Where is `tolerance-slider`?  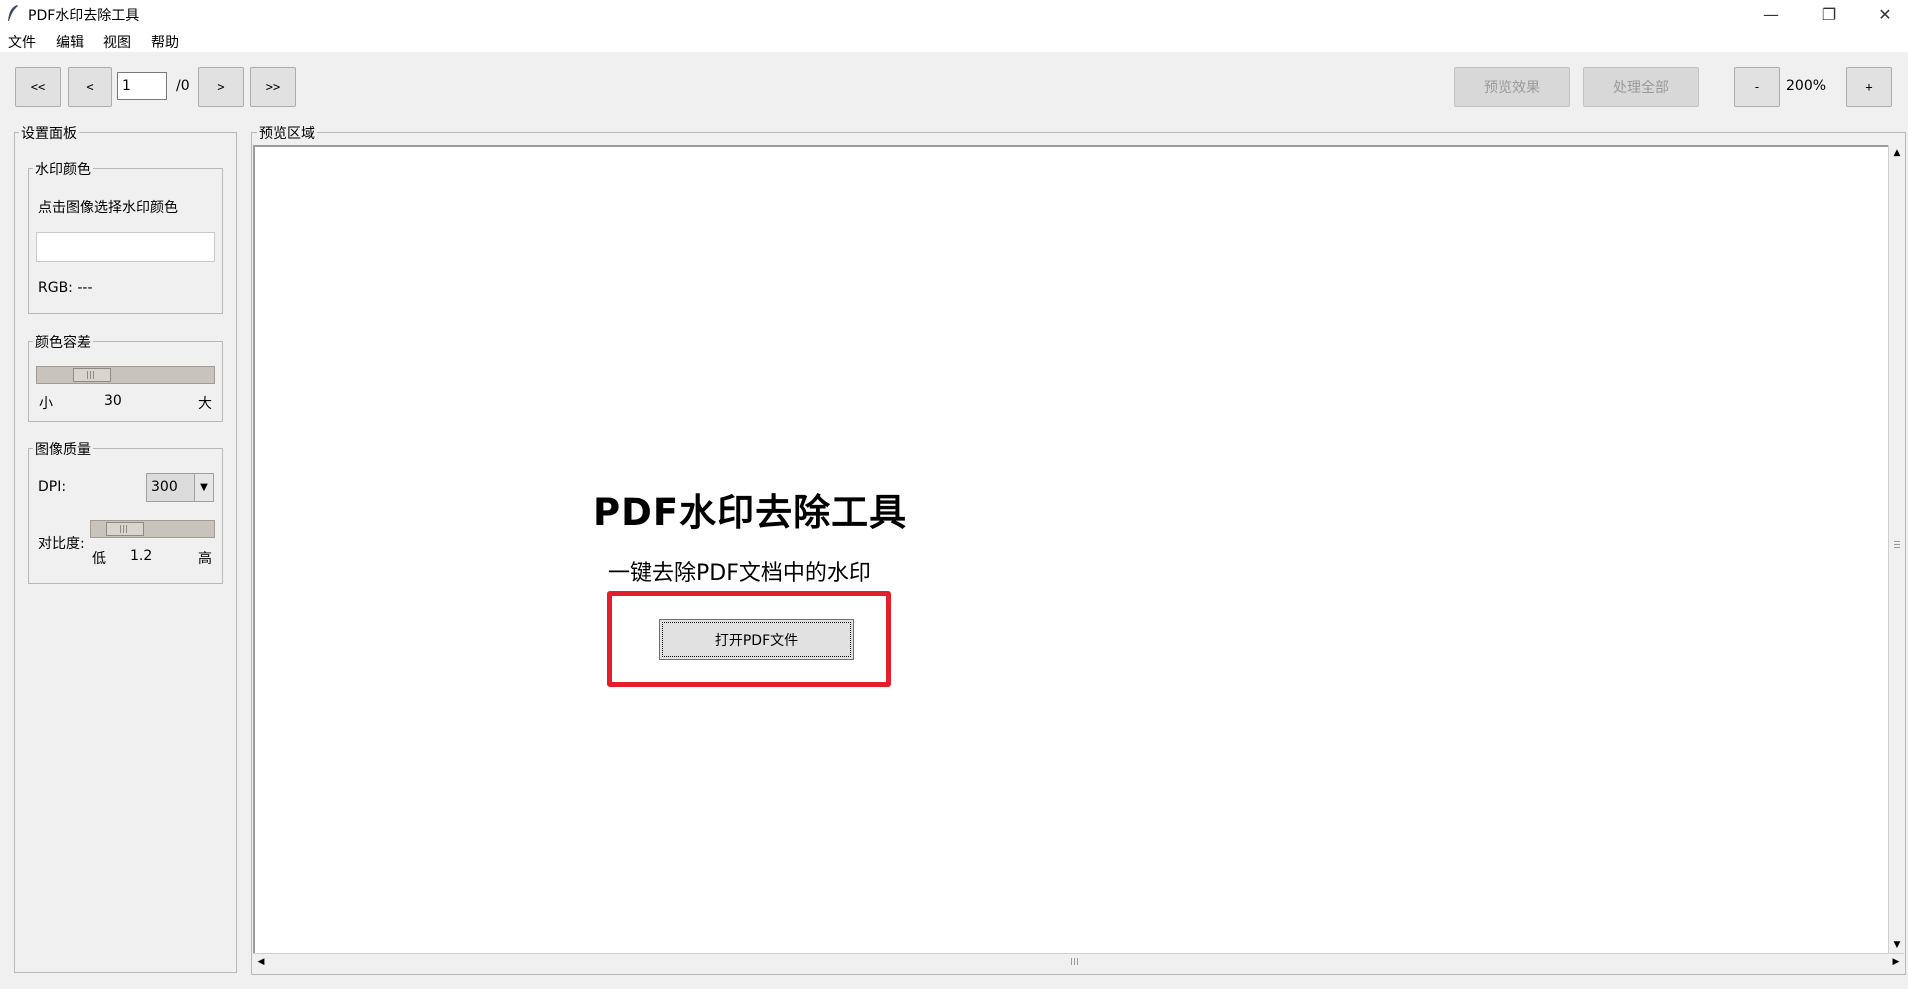 tolerance-slider is located at coordinates (125, 375).